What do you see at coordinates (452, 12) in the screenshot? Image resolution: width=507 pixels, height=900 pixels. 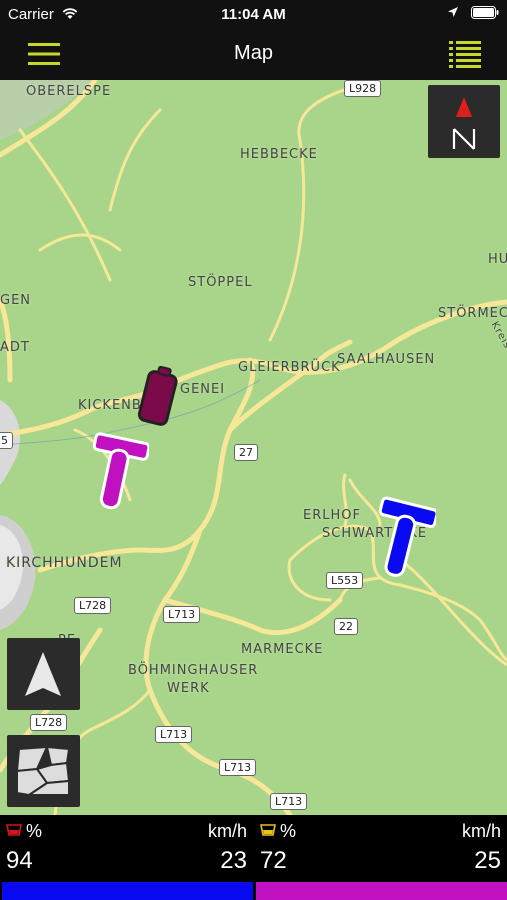 I see `location-arrow-icon` at bounding box center [452, 12].